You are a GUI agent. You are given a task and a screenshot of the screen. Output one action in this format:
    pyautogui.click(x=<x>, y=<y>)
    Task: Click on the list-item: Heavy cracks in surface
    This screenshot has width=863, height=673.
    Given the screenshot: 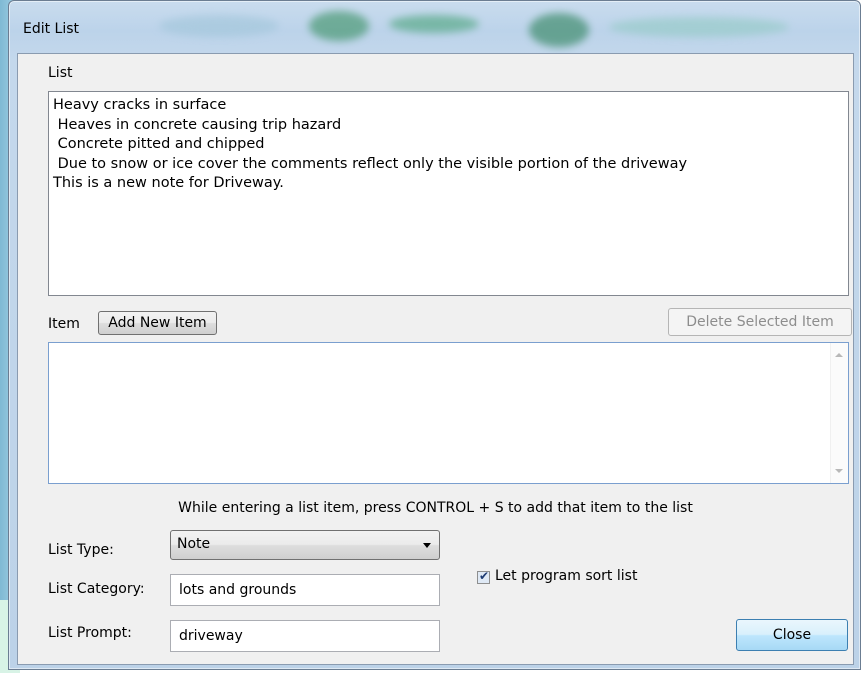 What is the action you would take?
    pyautogui.click(x=448, y=106)
    